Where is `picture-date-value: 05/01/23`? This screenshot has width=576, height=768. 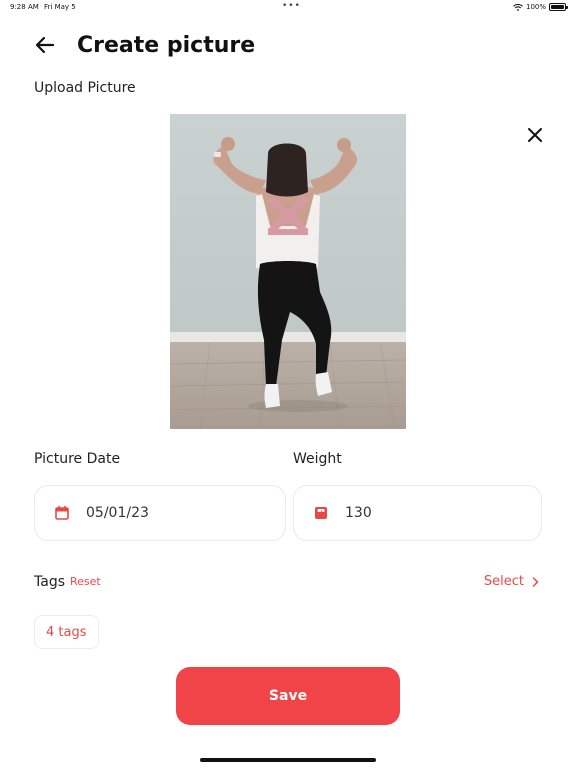
picture-date-value: 05/01/23 is located at coordinates (117, 513).